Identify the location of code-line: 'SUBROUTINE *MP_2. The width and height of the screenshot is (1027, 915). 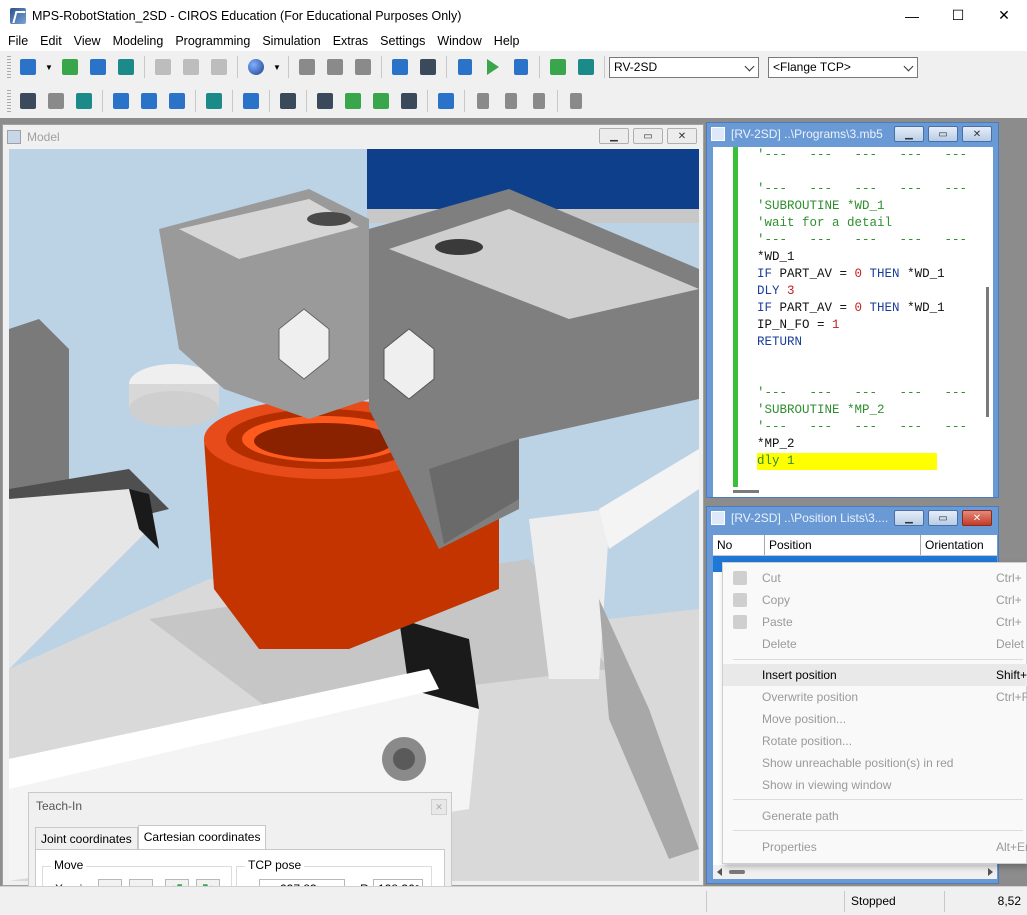
(853, 410).